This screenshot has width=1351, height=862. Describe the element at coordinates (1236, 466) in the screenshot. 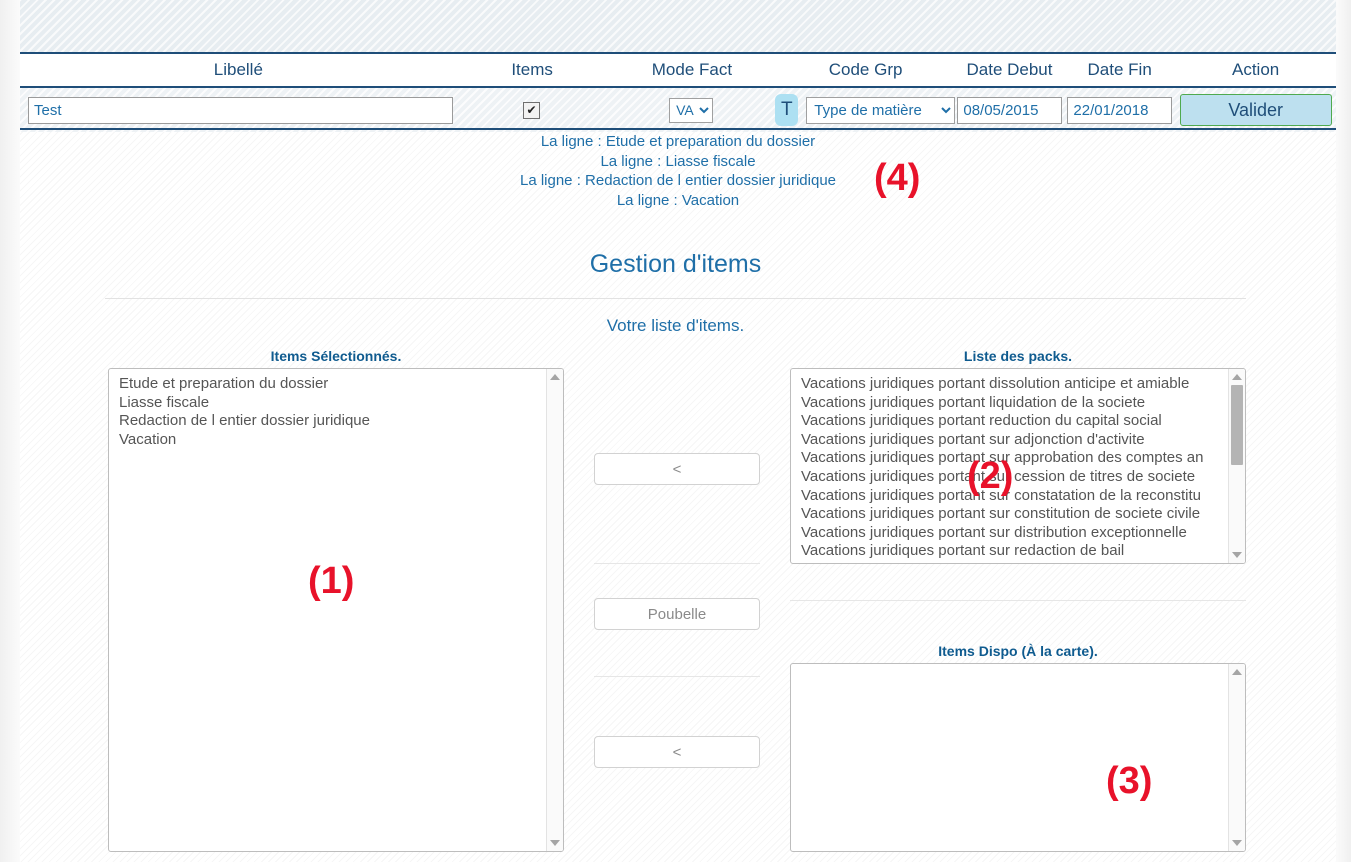

I see `packs-scrollbar` at that location.